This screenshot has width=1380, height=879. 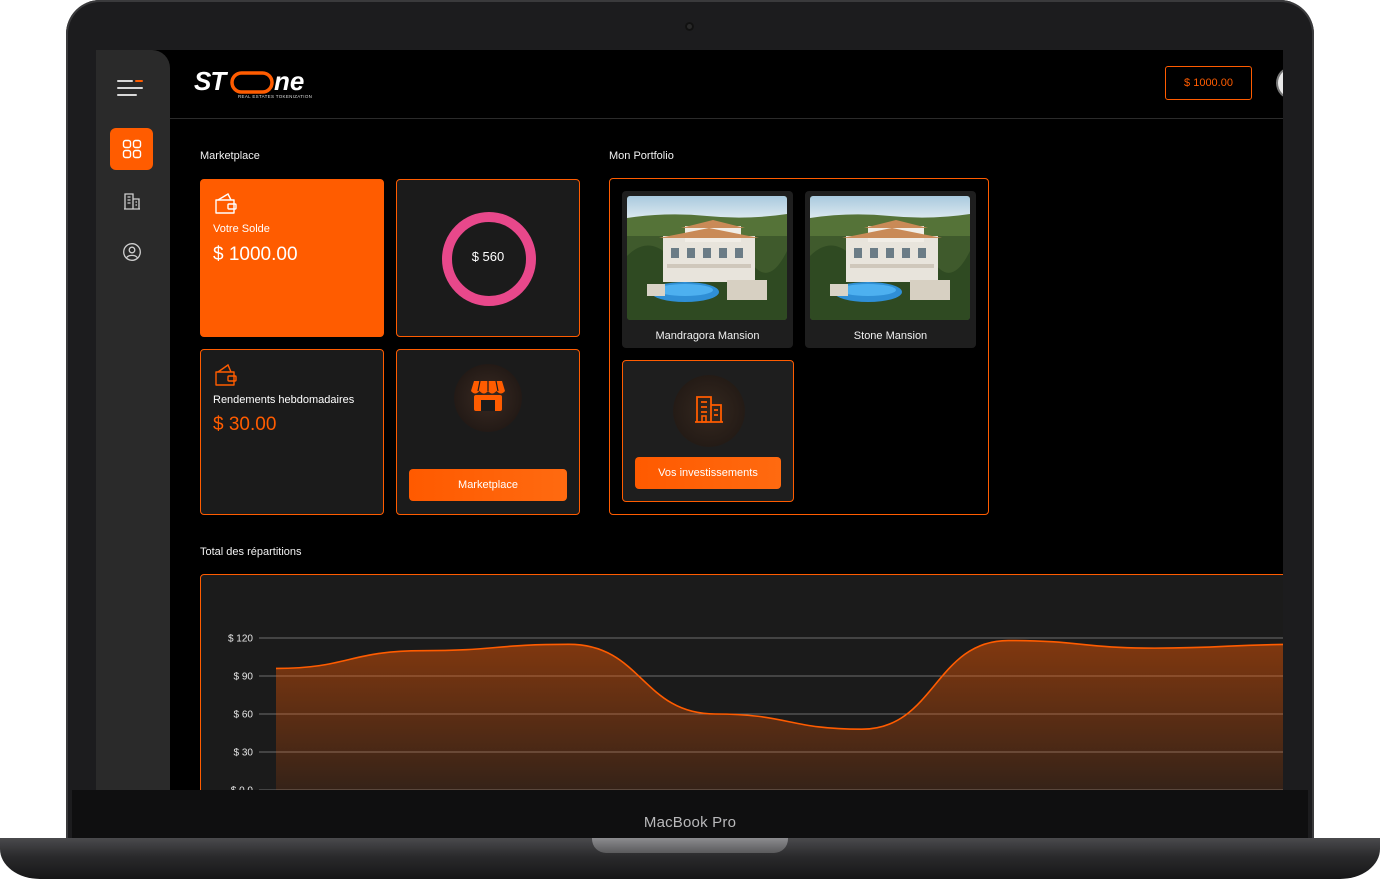 I want to click on logo: ST ne REAL ESTATES TOKENIZATION, so click(x=274, y=86).